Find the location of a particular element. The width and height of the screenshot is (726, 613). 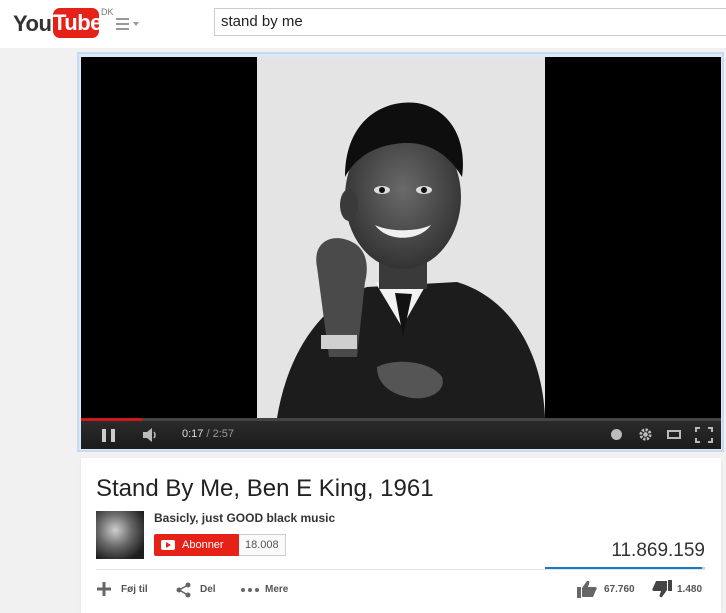

pause-button is located at coordinates (109, 435).